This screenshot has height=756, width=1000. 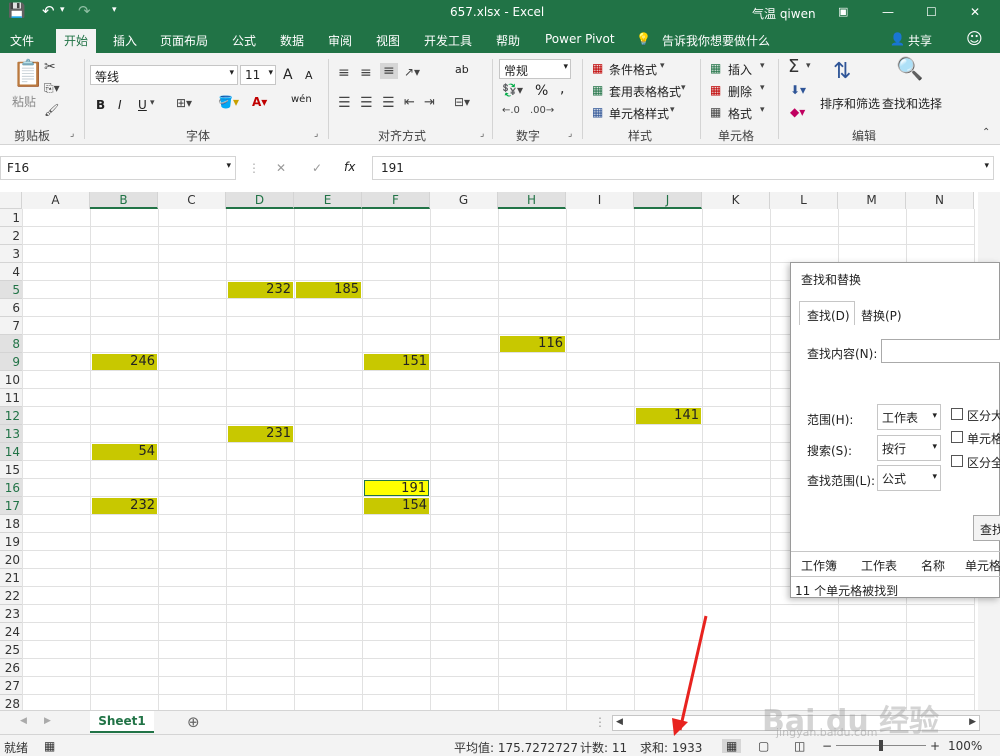 What do you see at coordinates (690, 675) in the screenshot?
I see `annotation-arrow` at bounding box center [690, 675].